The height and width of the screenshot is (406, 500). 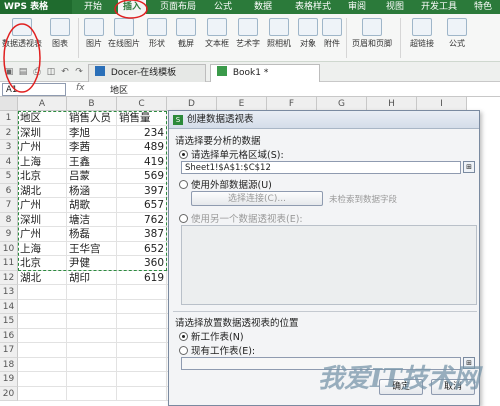 What do you see at coordinates (75, 46) in the screenshot?
I see `annotation-overlay` at bounding box center [75, 46].